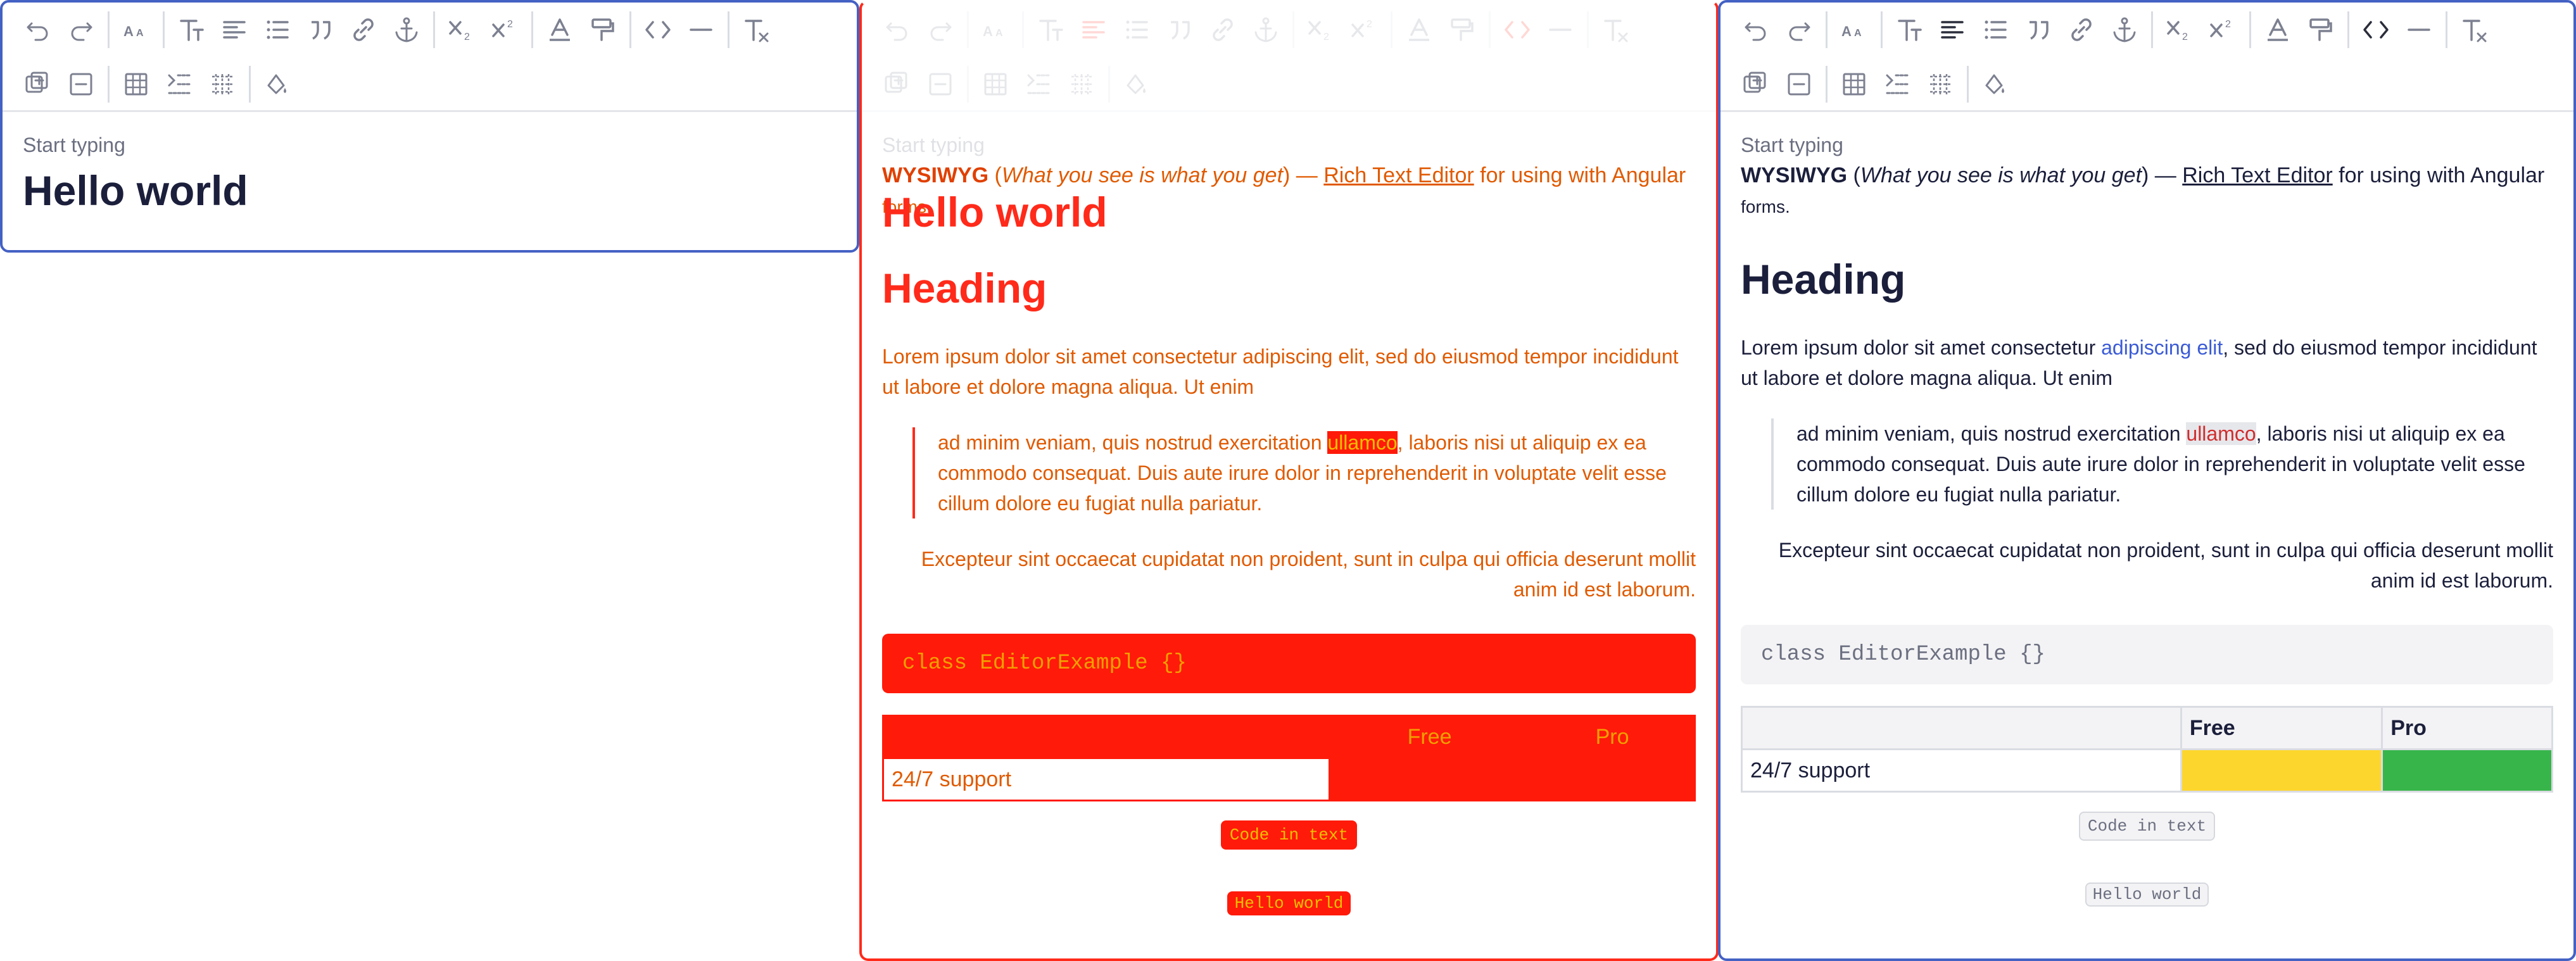  What do you see at coordinates (1612, 737) in the screenshot?
I see `table-header-cell: Pro` at bounding box center [1612, 737].